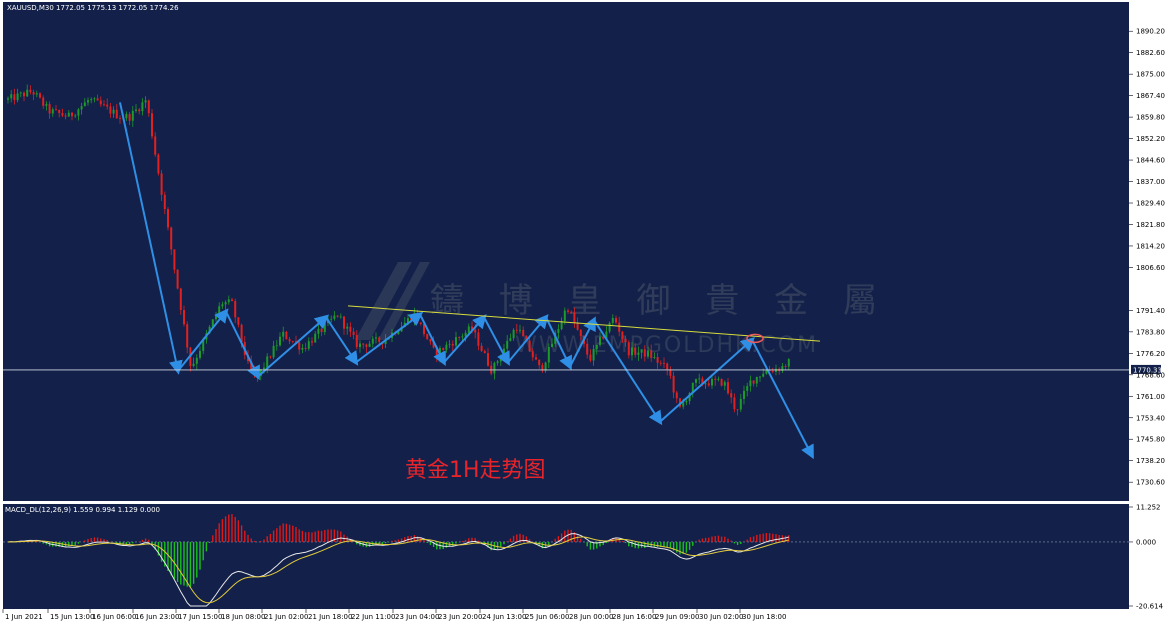 This screenshot has height=625, width=1170. Describe the element at coordinates (157, 617) in the screenshot. I see `x-tick-label: 16 Jun 23:00` at that location.